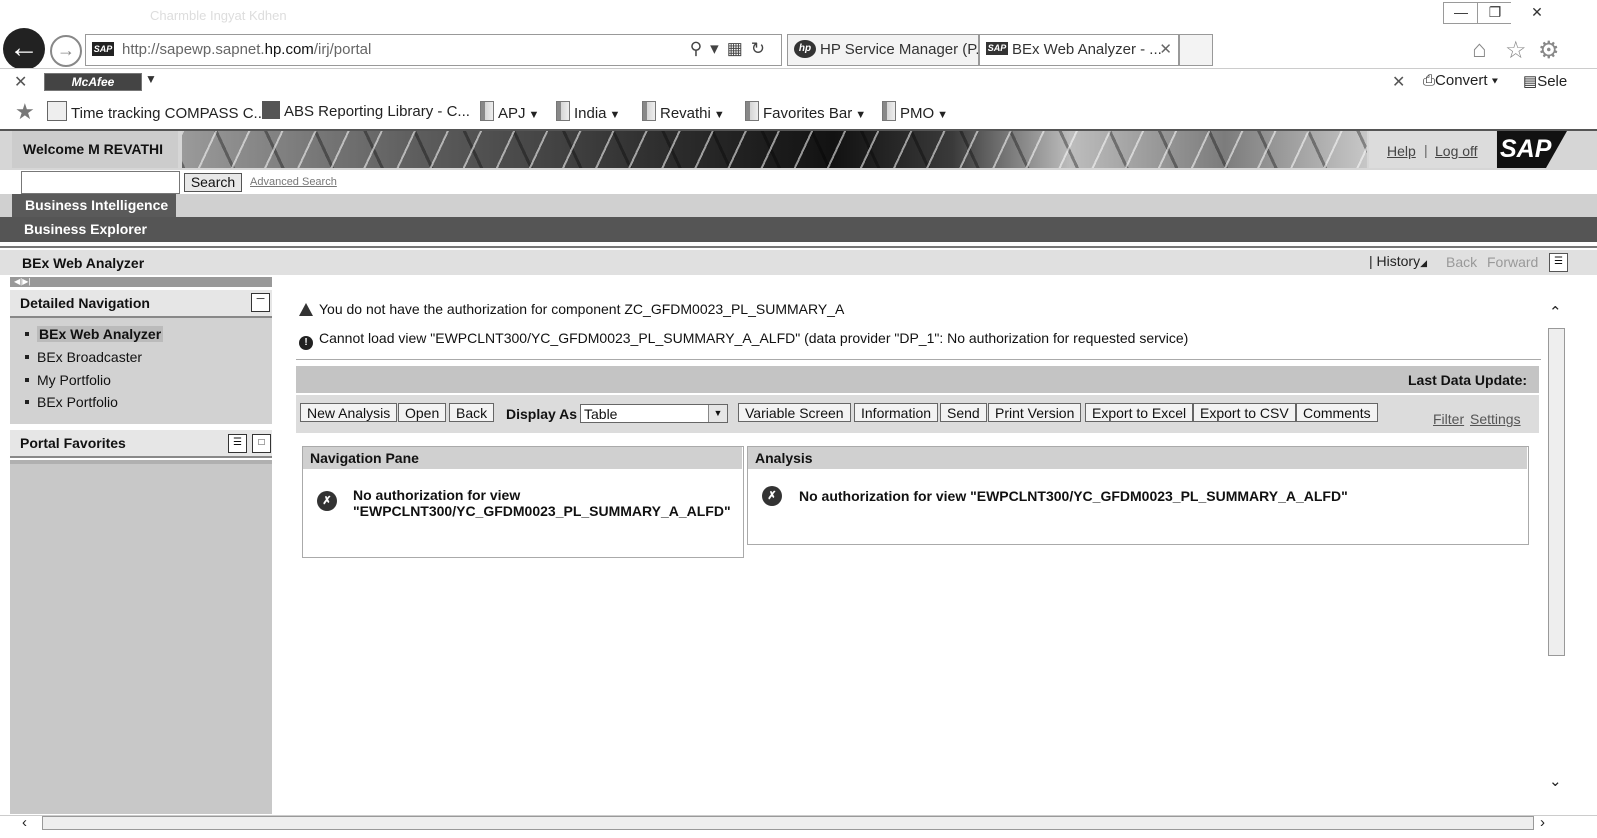 This screenshot has width=1597, height=838. I want to click on new-tab-button, so click(1196, 50).